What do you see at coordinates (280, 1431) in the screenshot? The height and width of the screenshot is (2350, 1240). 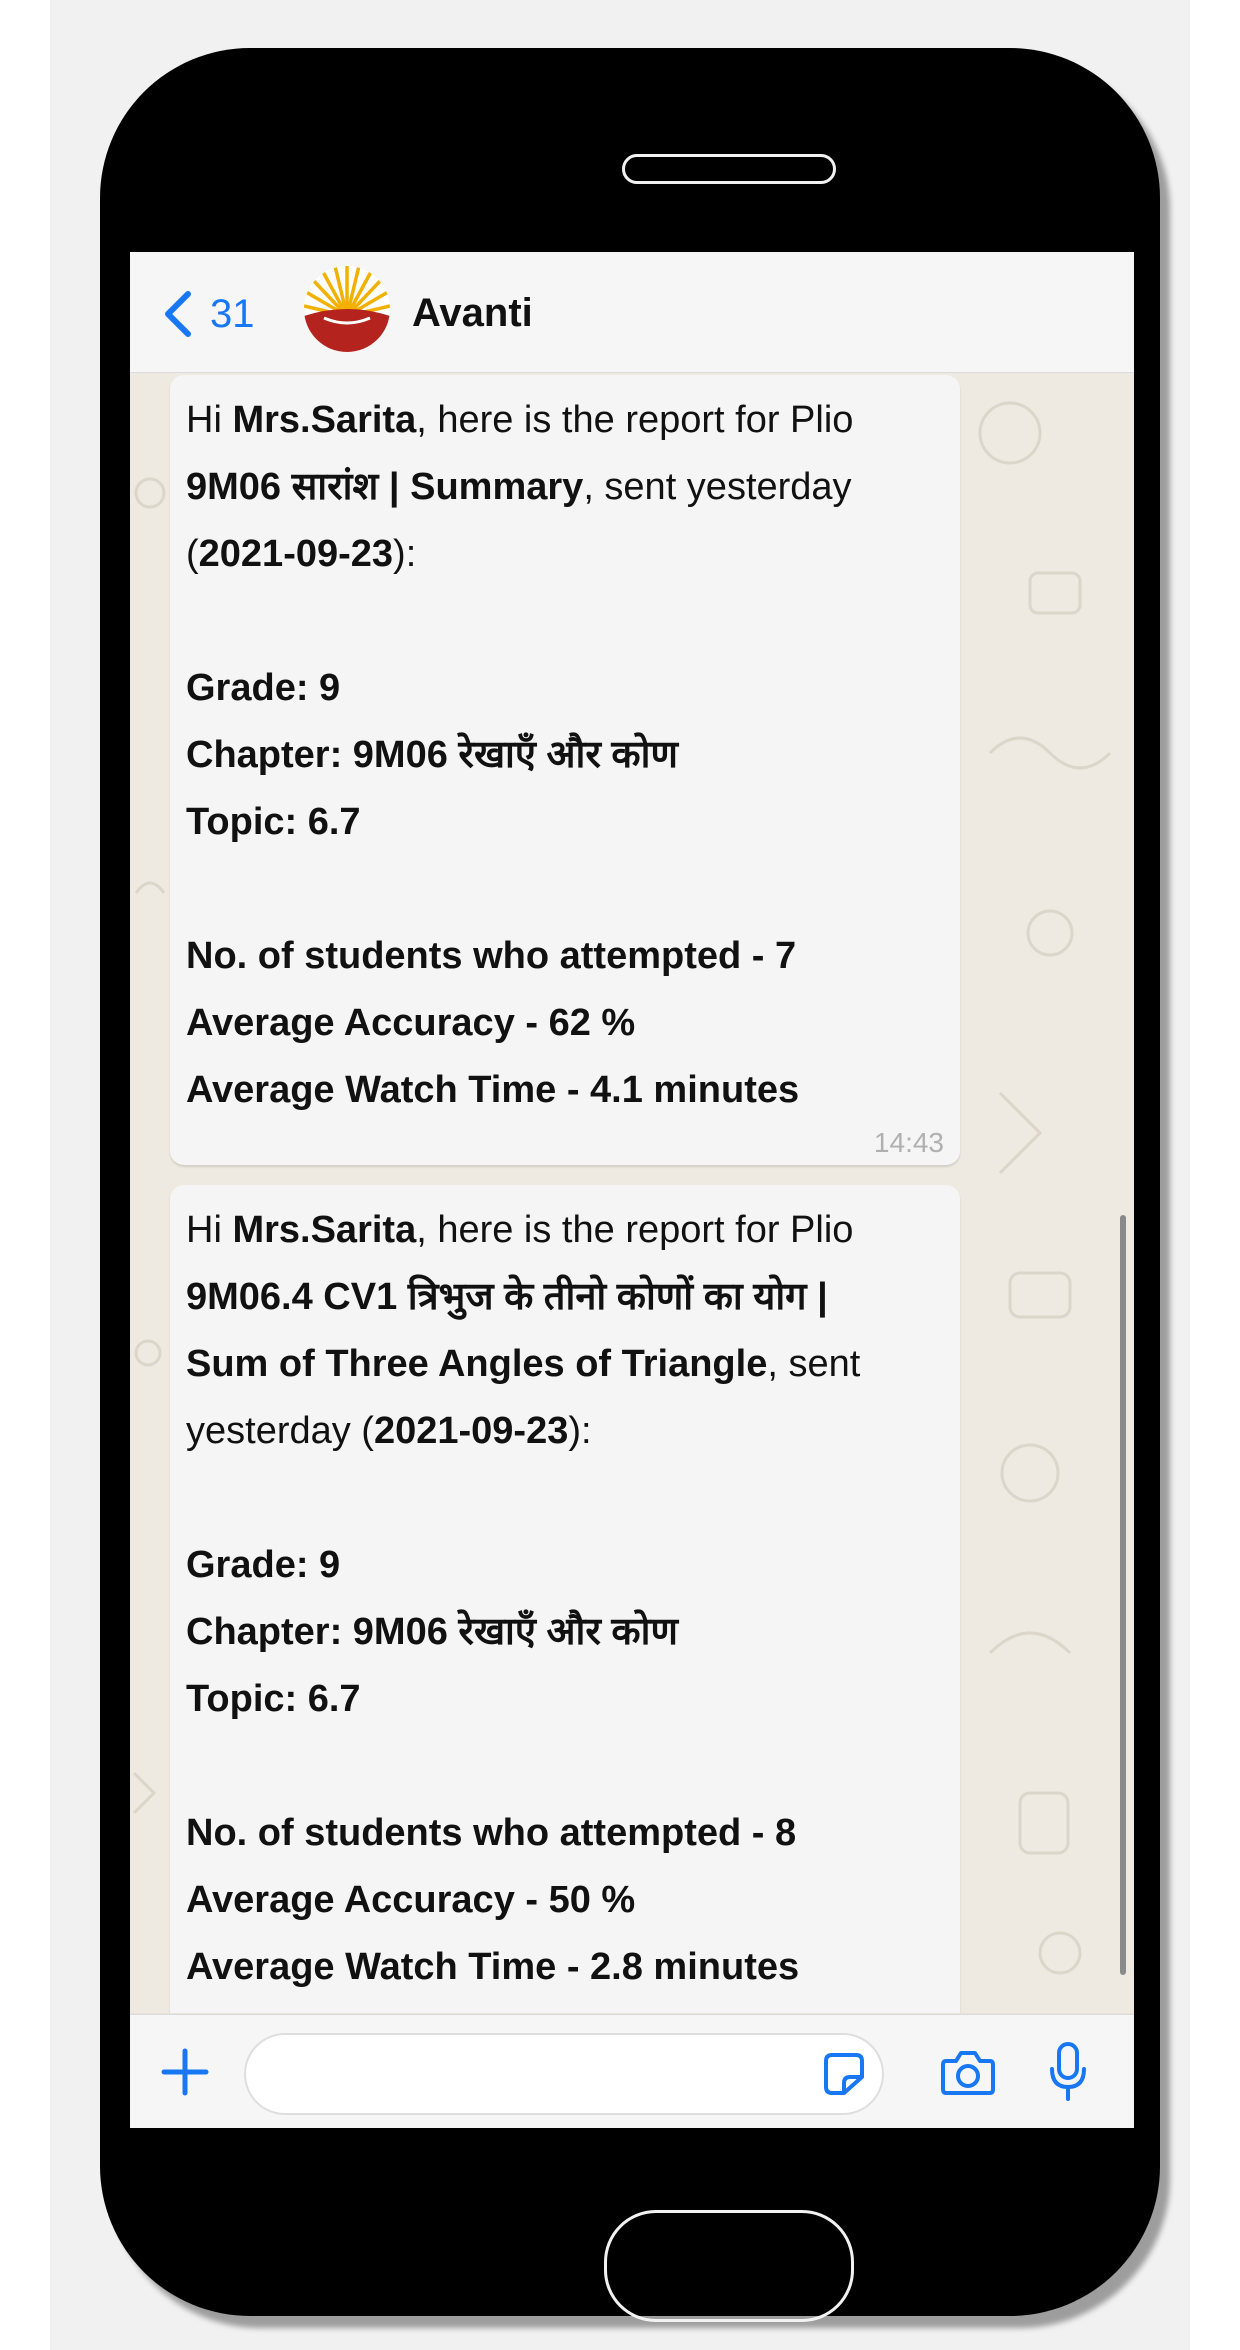 I see `message-text-run: yesterday (` at bounding box center [280, 1431].